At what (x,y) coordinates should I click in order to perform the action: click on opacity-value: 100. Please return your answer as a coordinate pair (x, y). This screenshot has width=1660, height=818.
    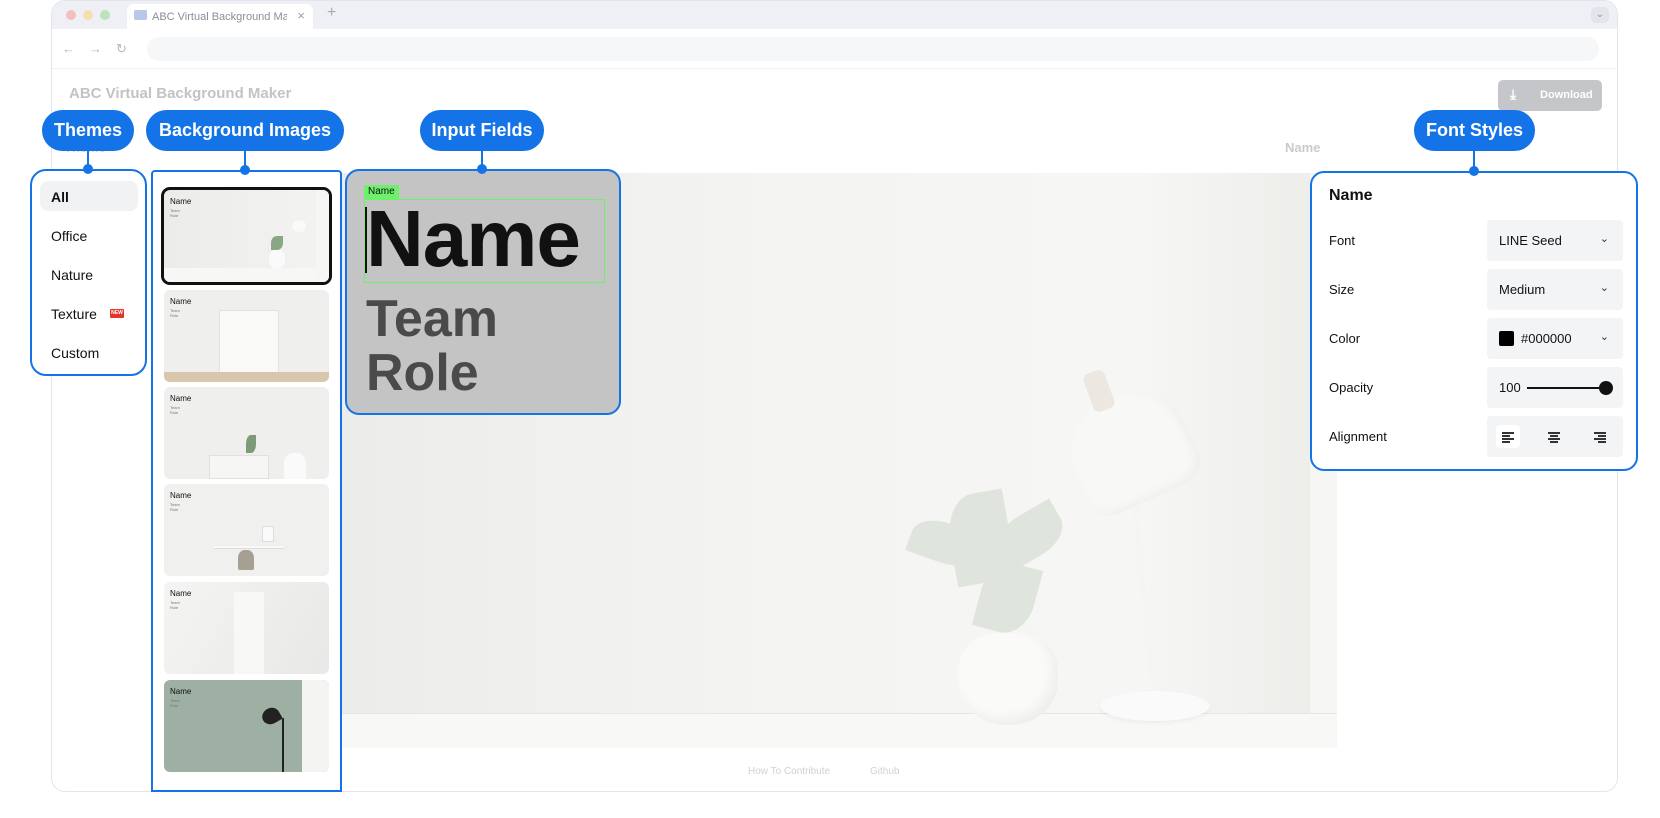
    Looking at the image, I should click on (1510, 387).